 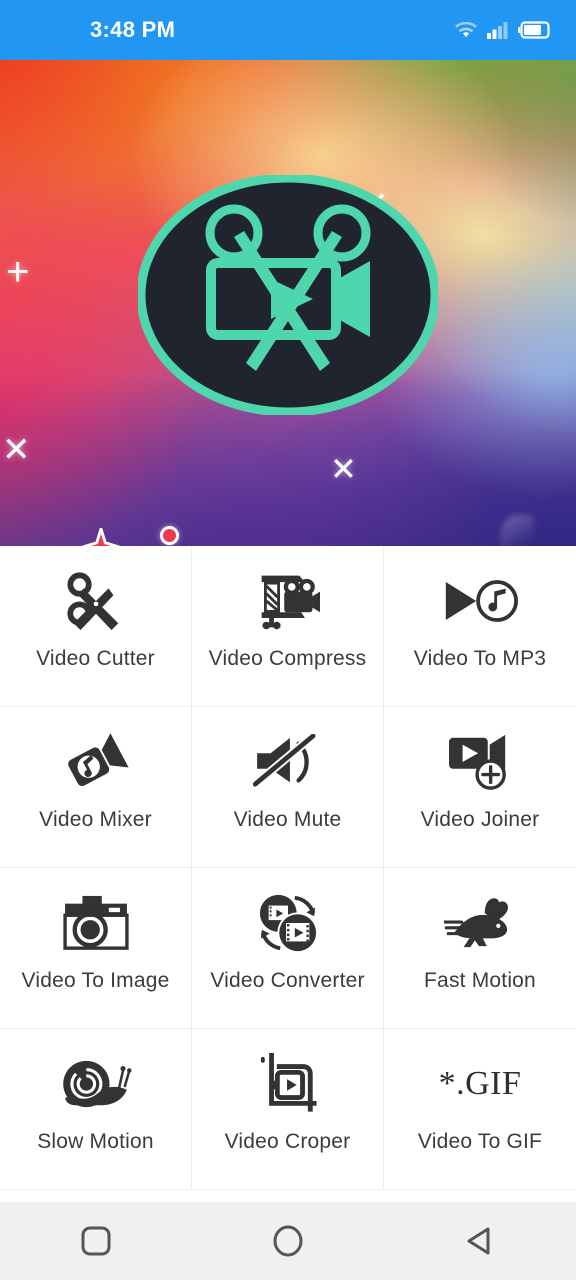 What do you see at coordinates (480, 658) in the screenshot?
I see `tool-label: Video To MP3` at bounding box center [480, 658].